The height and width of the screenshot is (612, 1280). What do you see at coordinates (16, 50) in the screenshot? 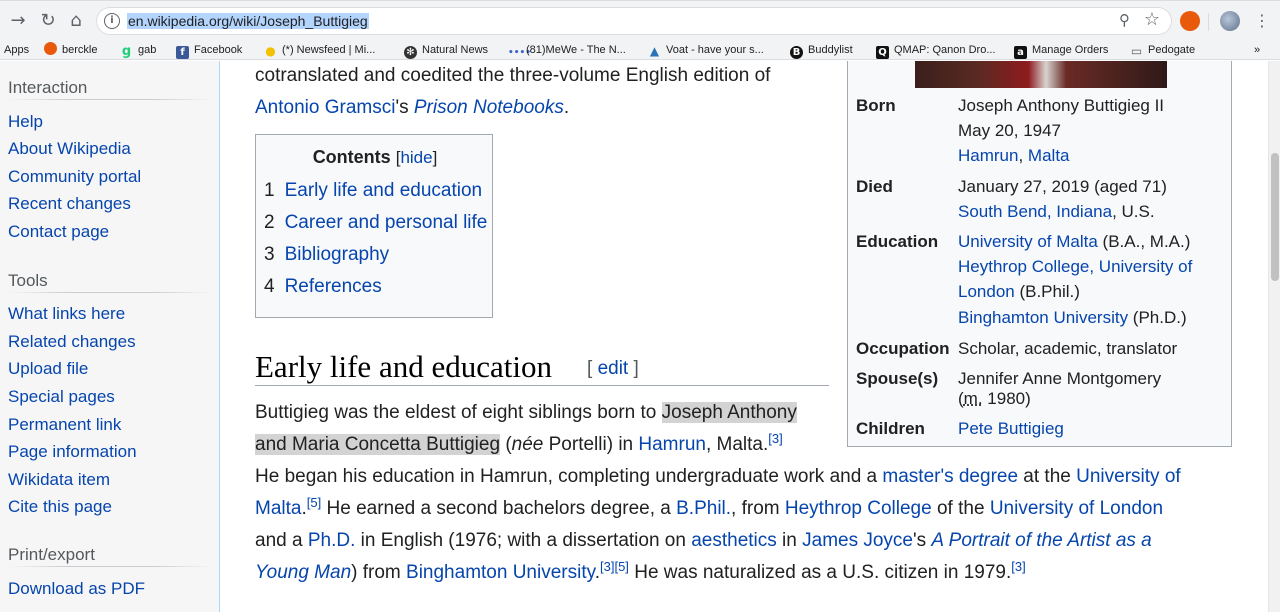
I see `bookmark-apps: Apps` at bounding box center [16, 50].